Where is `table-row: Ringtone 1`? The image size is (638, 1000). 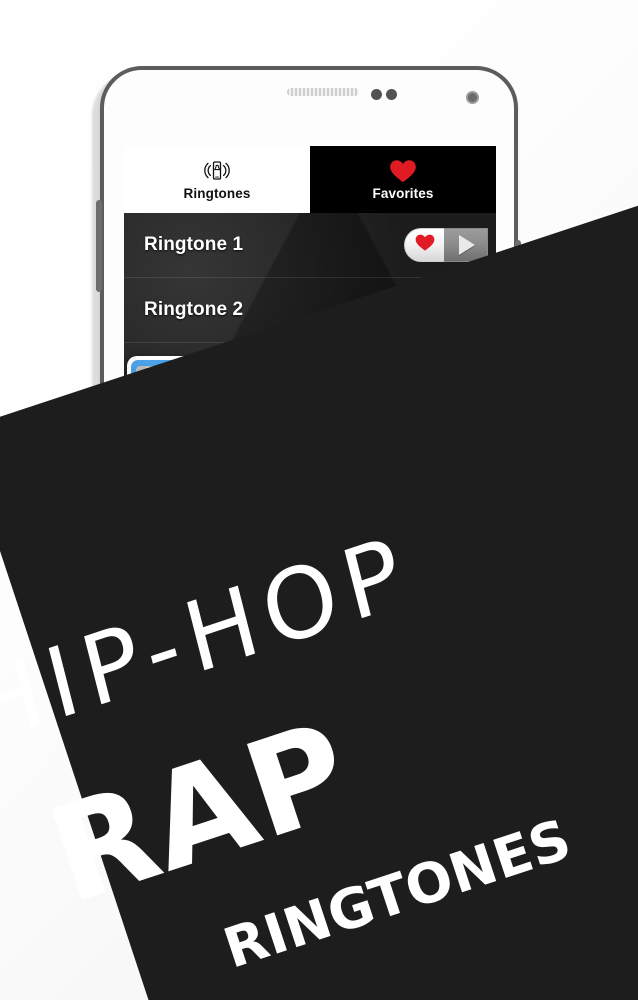 table-row: Ringtone 1 is located at coordinates (310, 245).